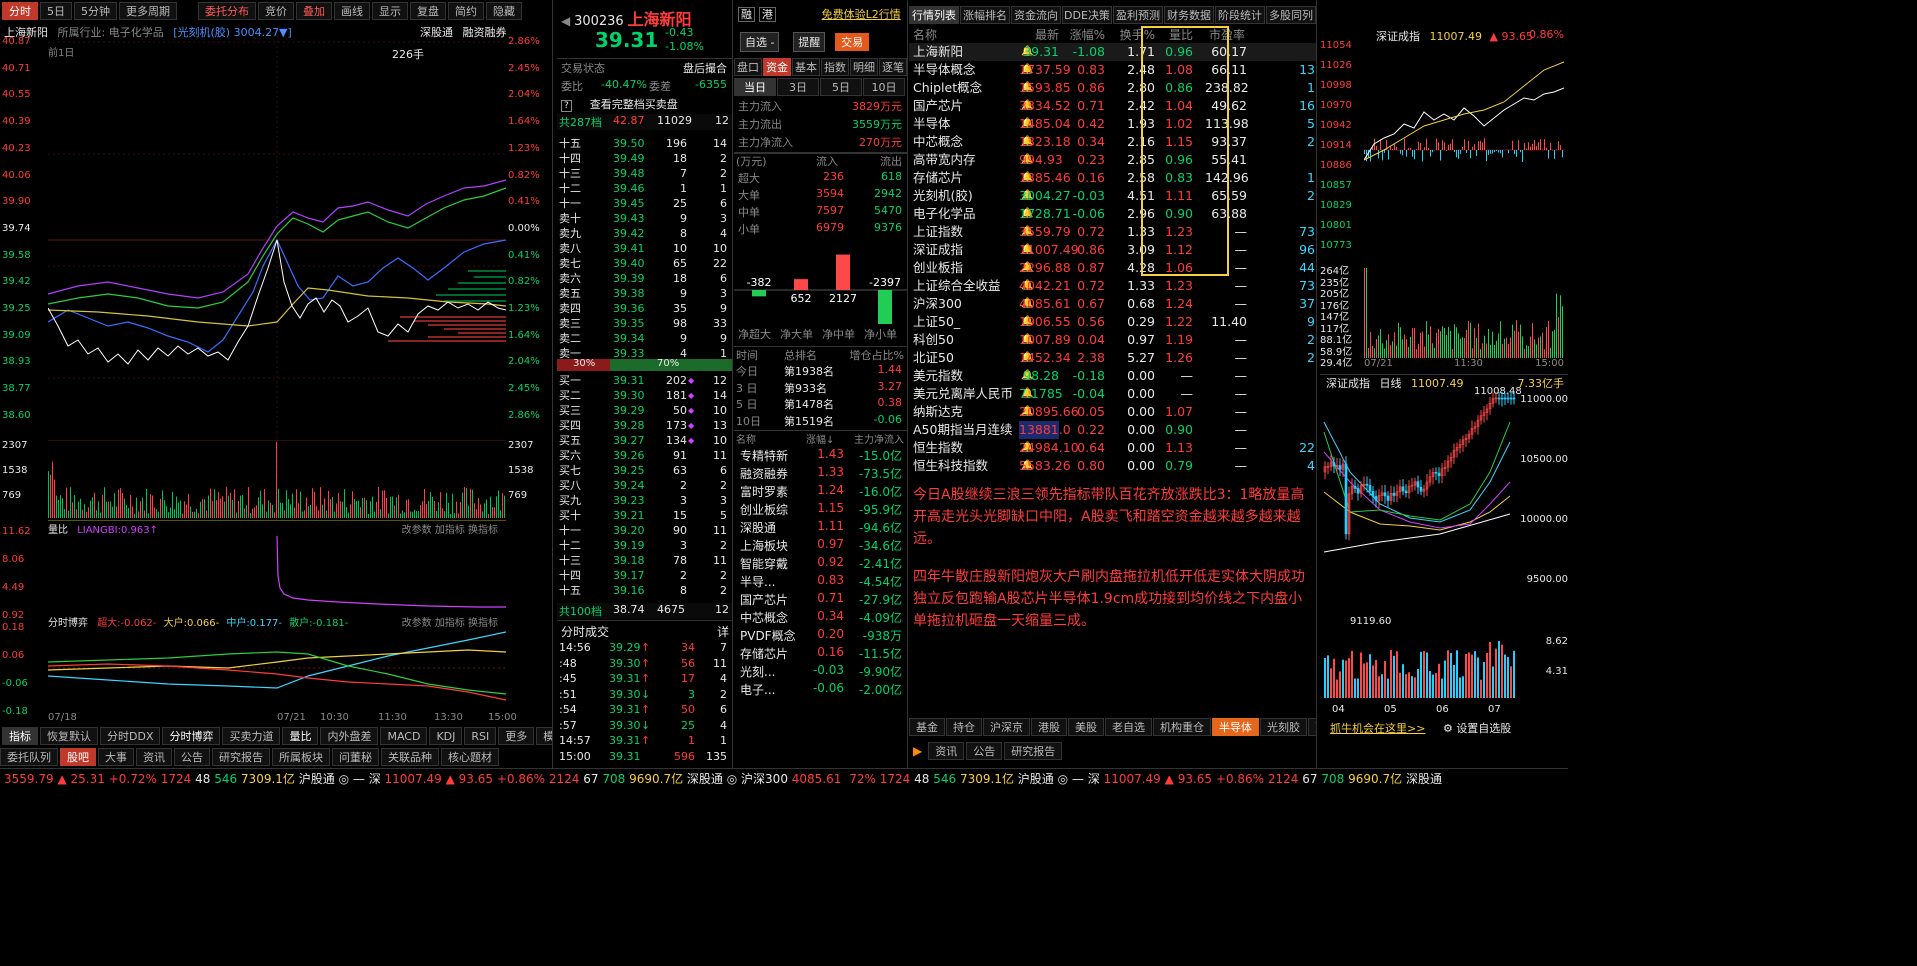 The height and width of the screenshot is (966, 1917). Describe the element at coordinates (56, 11) in the screenshot. I see `tab-5day: 5日` at that location.